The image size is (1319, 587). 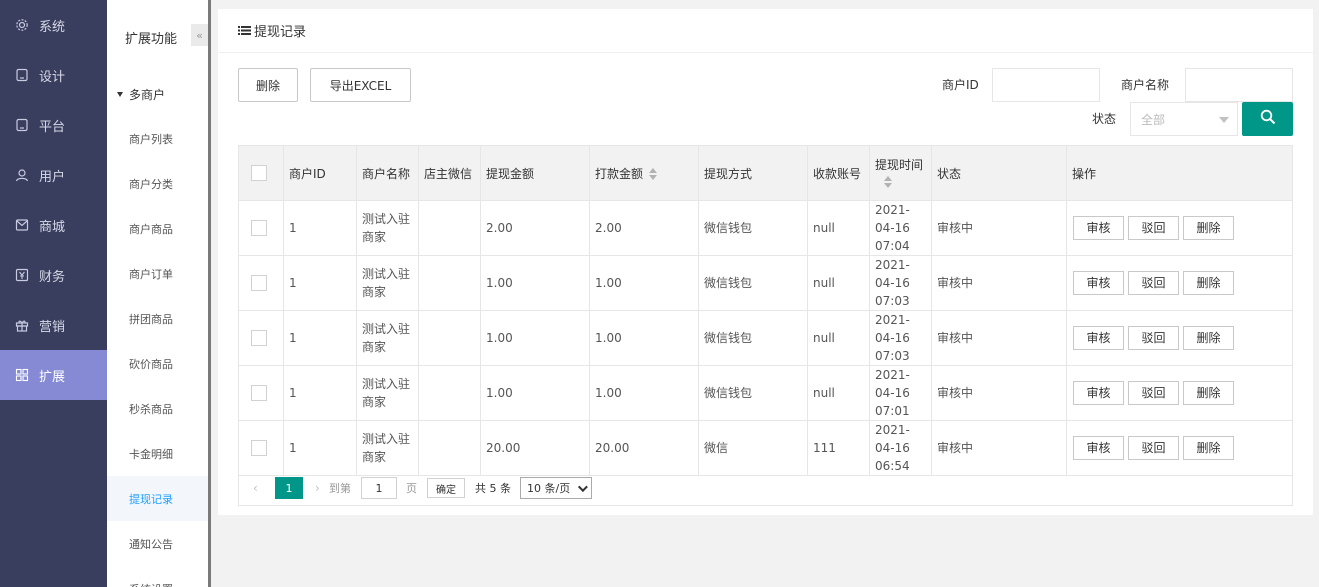 What do you see at coordinates (556, 488) in the screenshot?
I see `page-size-select: 10 条/页` at bounding box center [556, 488].